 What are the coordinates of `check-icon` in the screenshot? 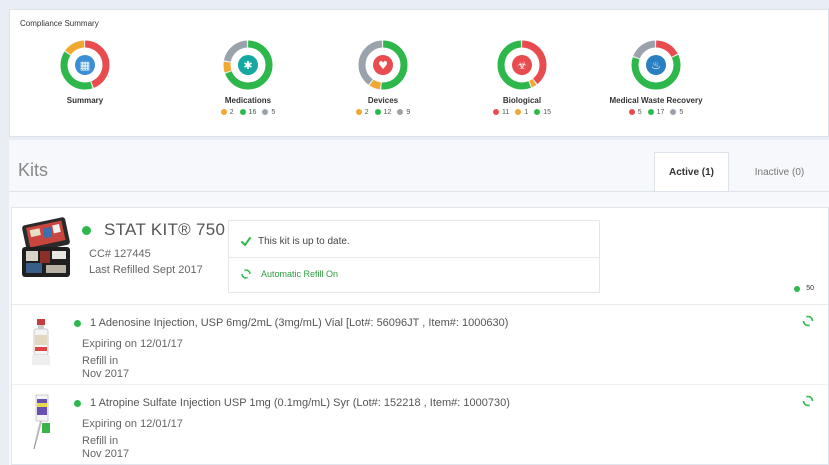 It's located at (246, 241).